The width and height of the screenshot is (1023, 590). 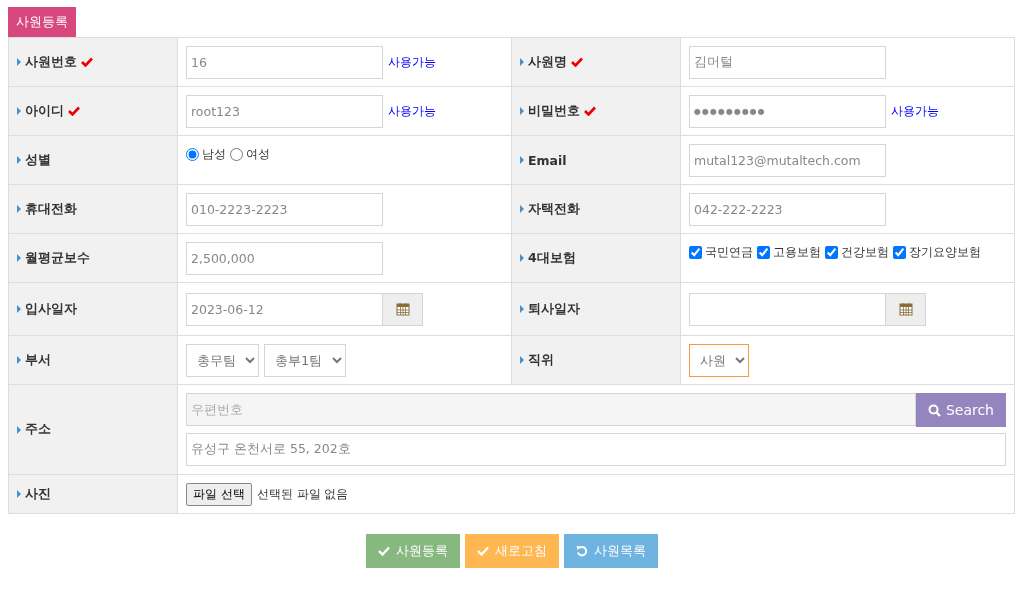 I want to click on dropdown: 사원, so click(x=719, y=360).